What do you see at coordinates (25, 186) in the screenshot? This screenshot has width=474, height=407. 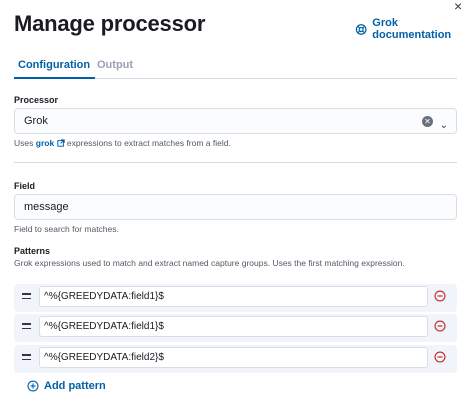 I see `field-label: Field` at bounding box center [25, 186].